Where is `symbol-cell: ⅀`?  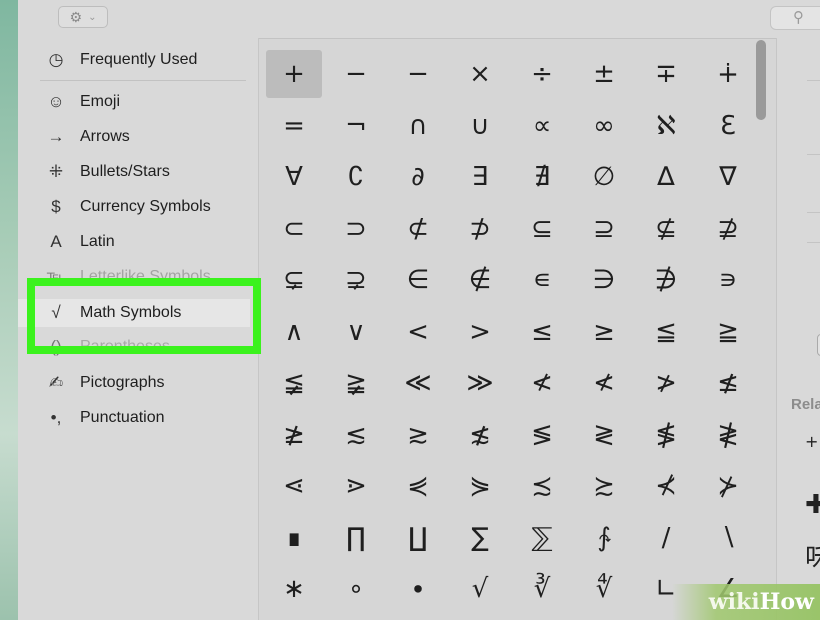 symbol-cell: ⅀ is located at coordinates (542, 538).